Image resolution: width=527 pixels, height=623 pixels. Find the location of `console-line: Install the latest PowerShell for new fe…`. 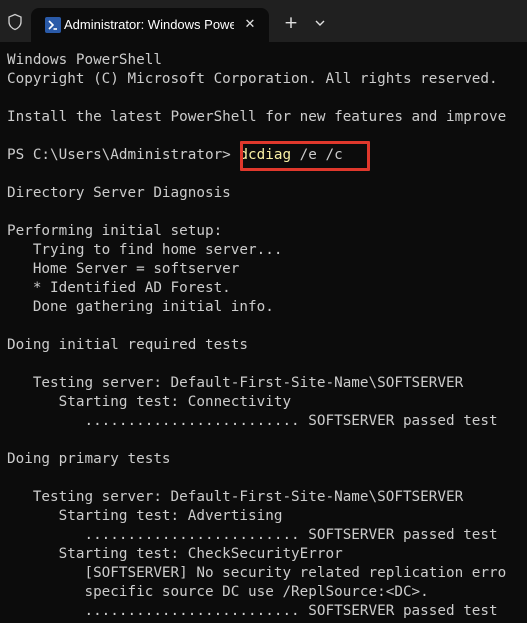

console-line: Install the latest PowerShell for new fe… is located at coordinates (257, 117).